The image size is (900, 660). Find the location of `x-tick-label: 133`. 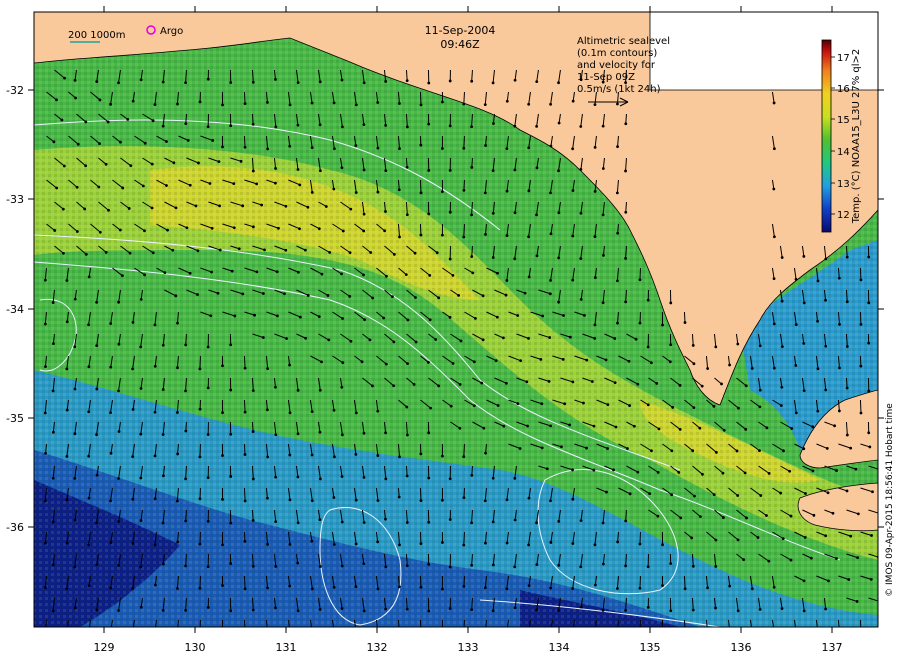

x-tick-label: 133 is located at coordinates (468, 647).